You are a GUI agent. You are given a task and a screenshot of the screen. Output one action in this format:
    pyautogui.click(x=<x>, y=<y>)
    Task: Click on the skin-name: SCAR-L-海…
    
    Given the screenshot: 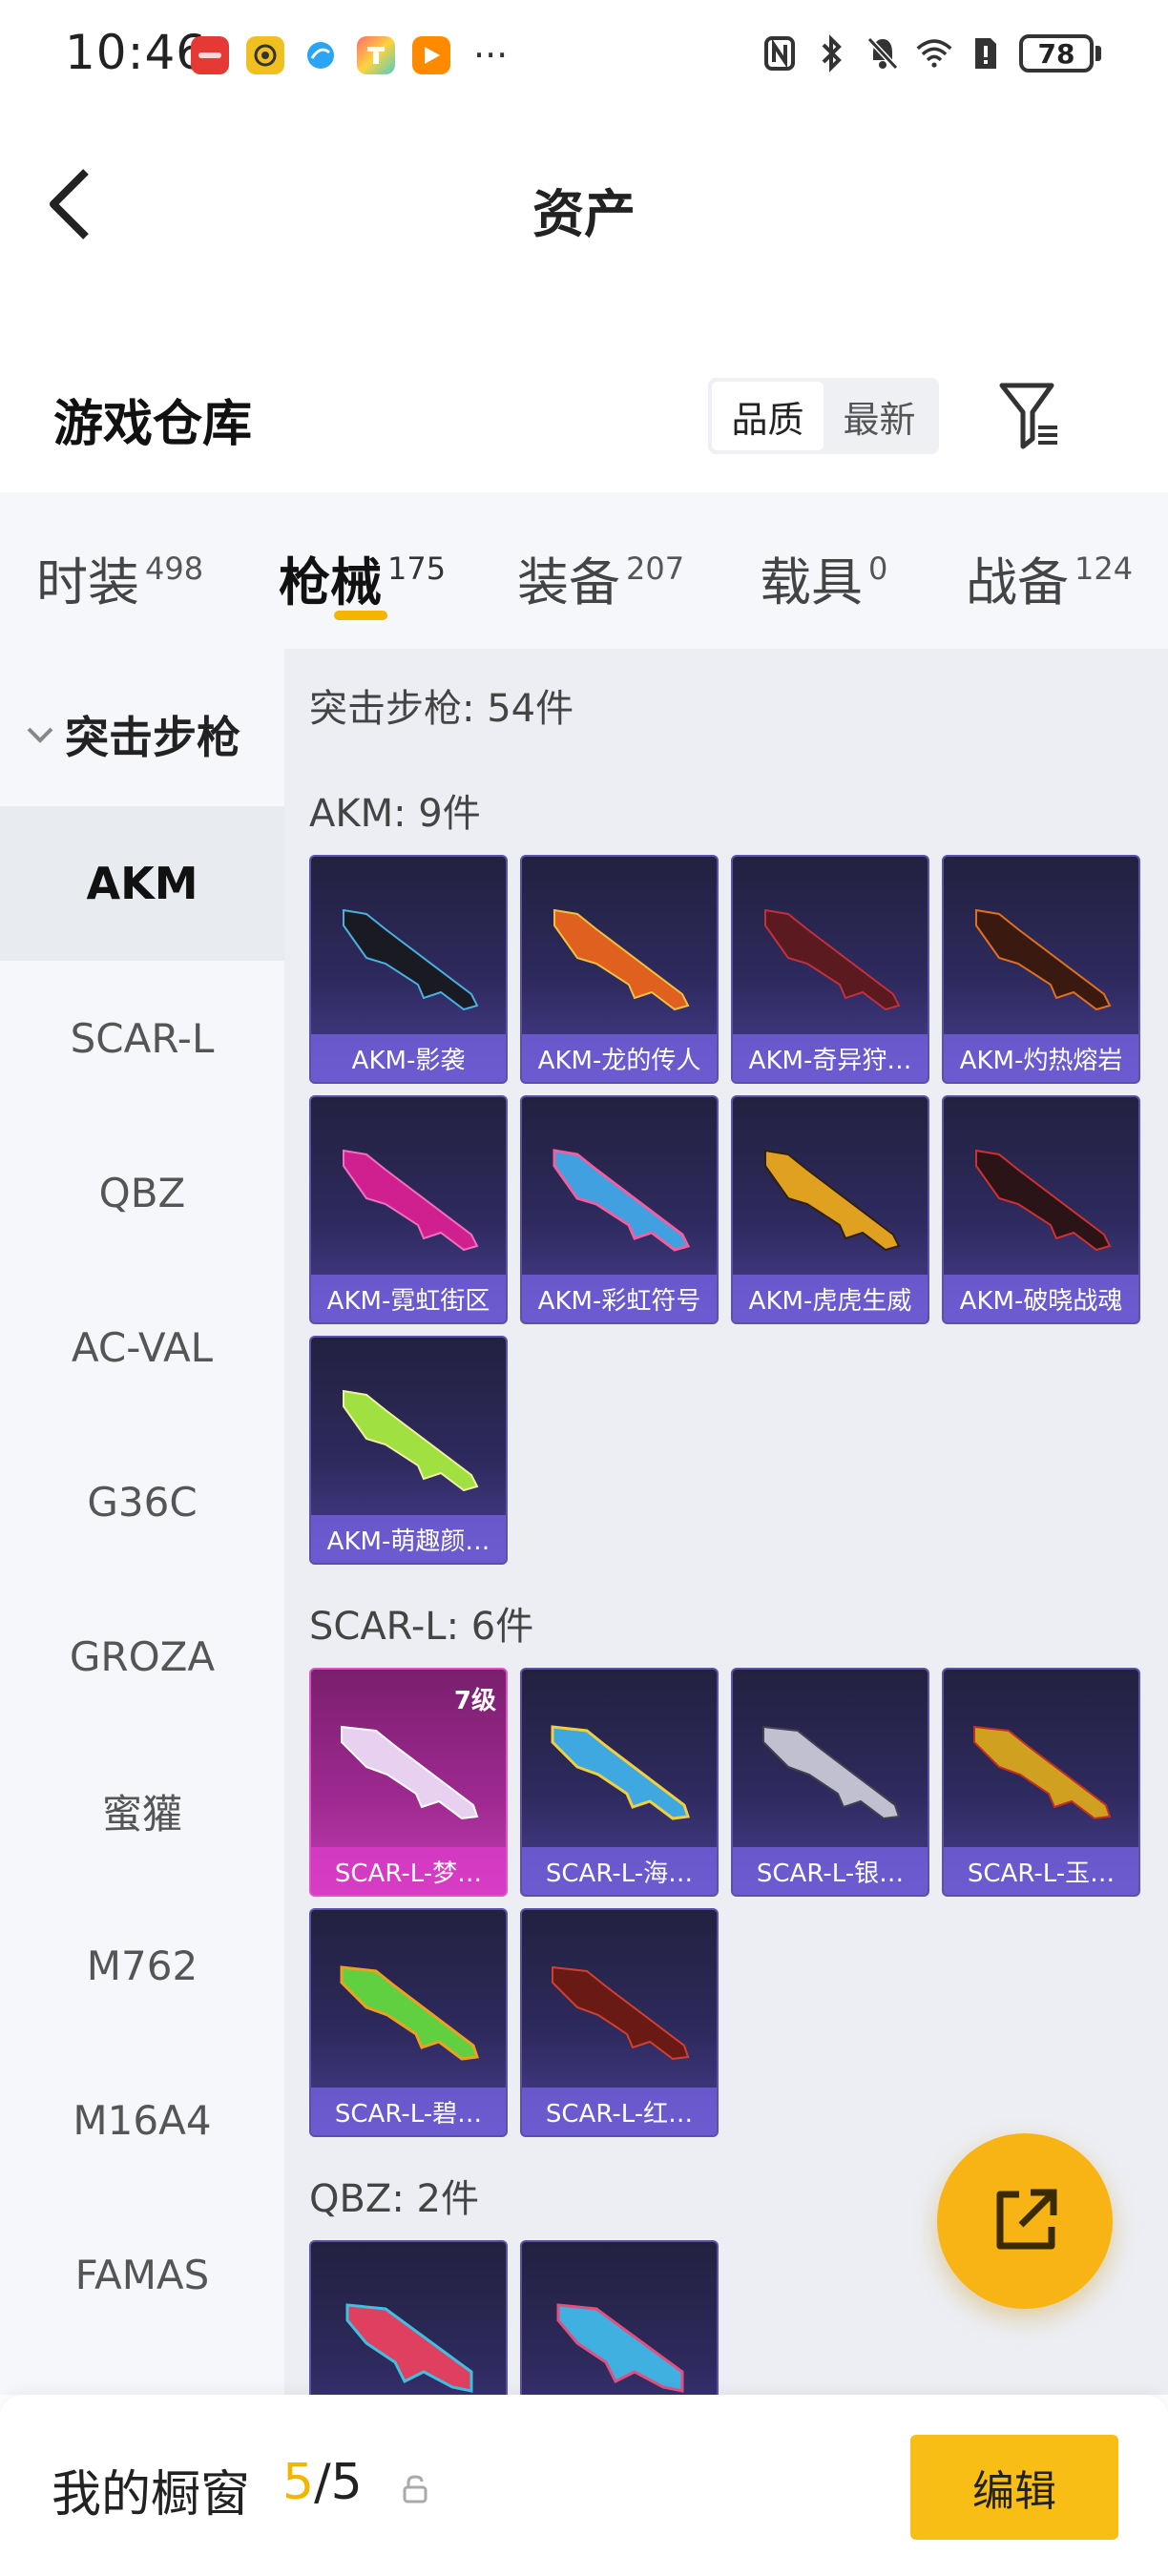 What is the action you would take?
    pyautogui.click(x=619, y=1871)
    